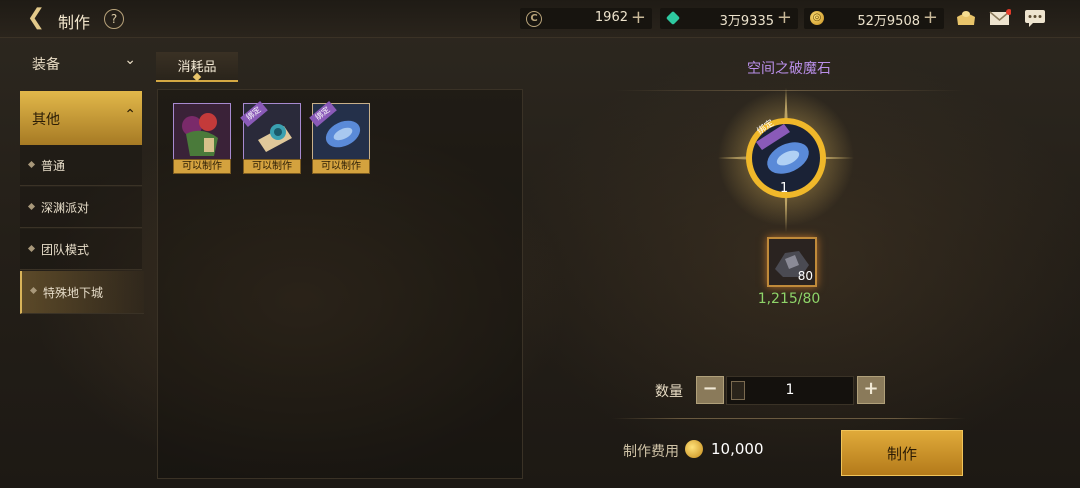 The image size is (1080, 488). What do you see at coordinates (65, 250) in the screenshot?
I see `menu-item-label: 团队模式` at bounding box center [65, 250].